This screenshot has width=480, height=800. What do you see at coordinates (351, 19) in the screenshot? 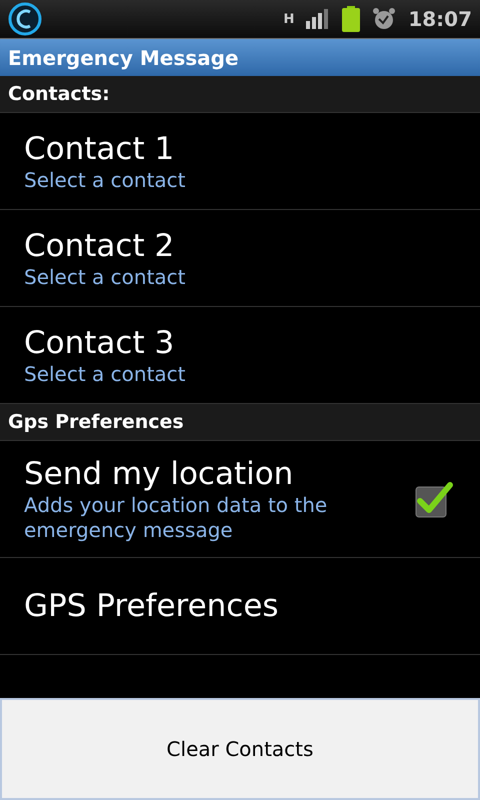
I see `battery-icon` at bounding box center [351, 19].